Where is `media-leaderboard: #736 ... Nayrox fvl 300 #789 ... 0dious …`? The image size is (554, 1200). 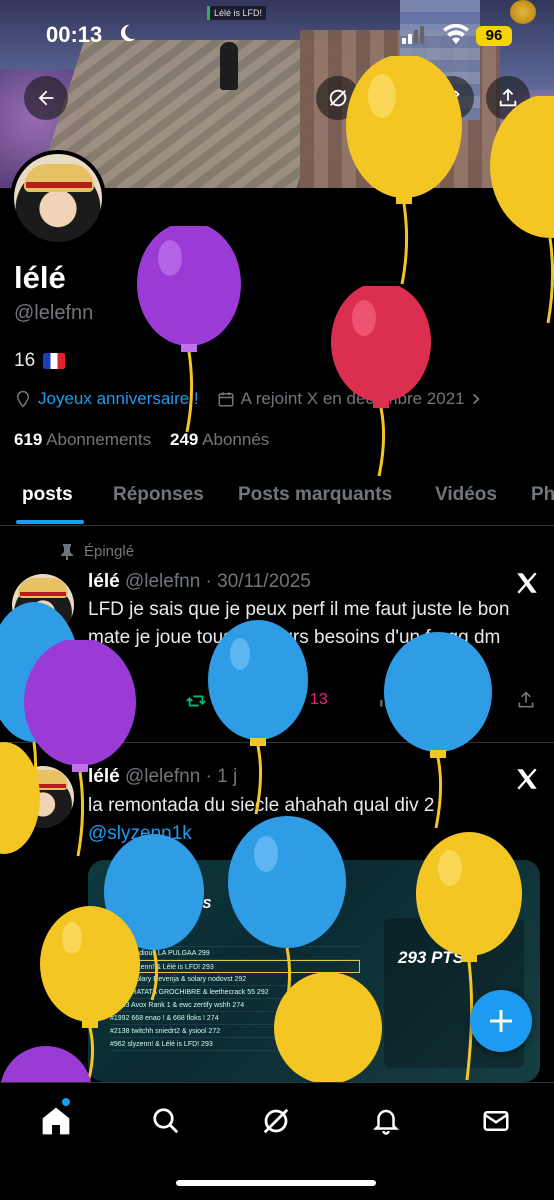
media-leaderboard: #736 ... Nayrox fvl 300 #789 ... 0dious … is located at coordinates (235, 992).